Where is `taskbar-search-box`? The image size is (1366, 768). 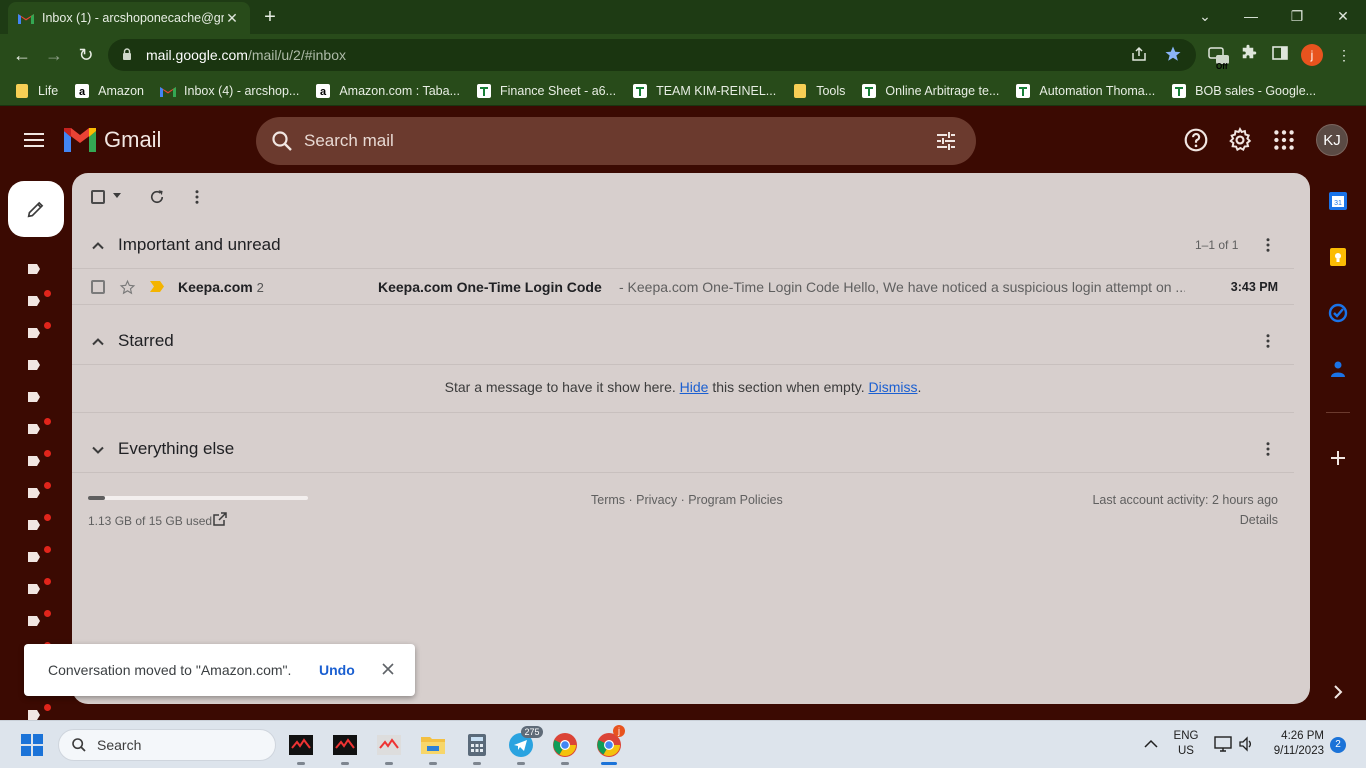 taskbar-search-box is located at coordinates (167, 745).